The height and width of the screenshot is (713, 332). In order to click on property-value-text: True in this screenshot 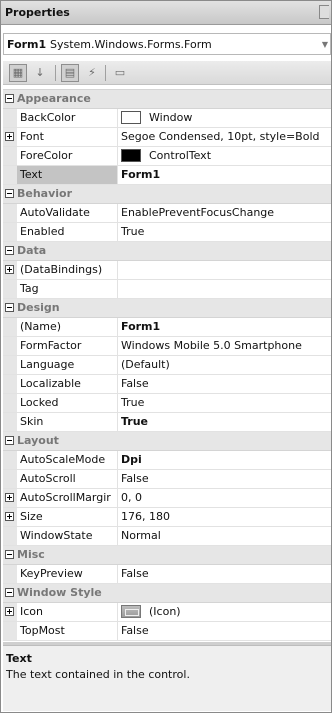, I will do `click(133, 231)`.